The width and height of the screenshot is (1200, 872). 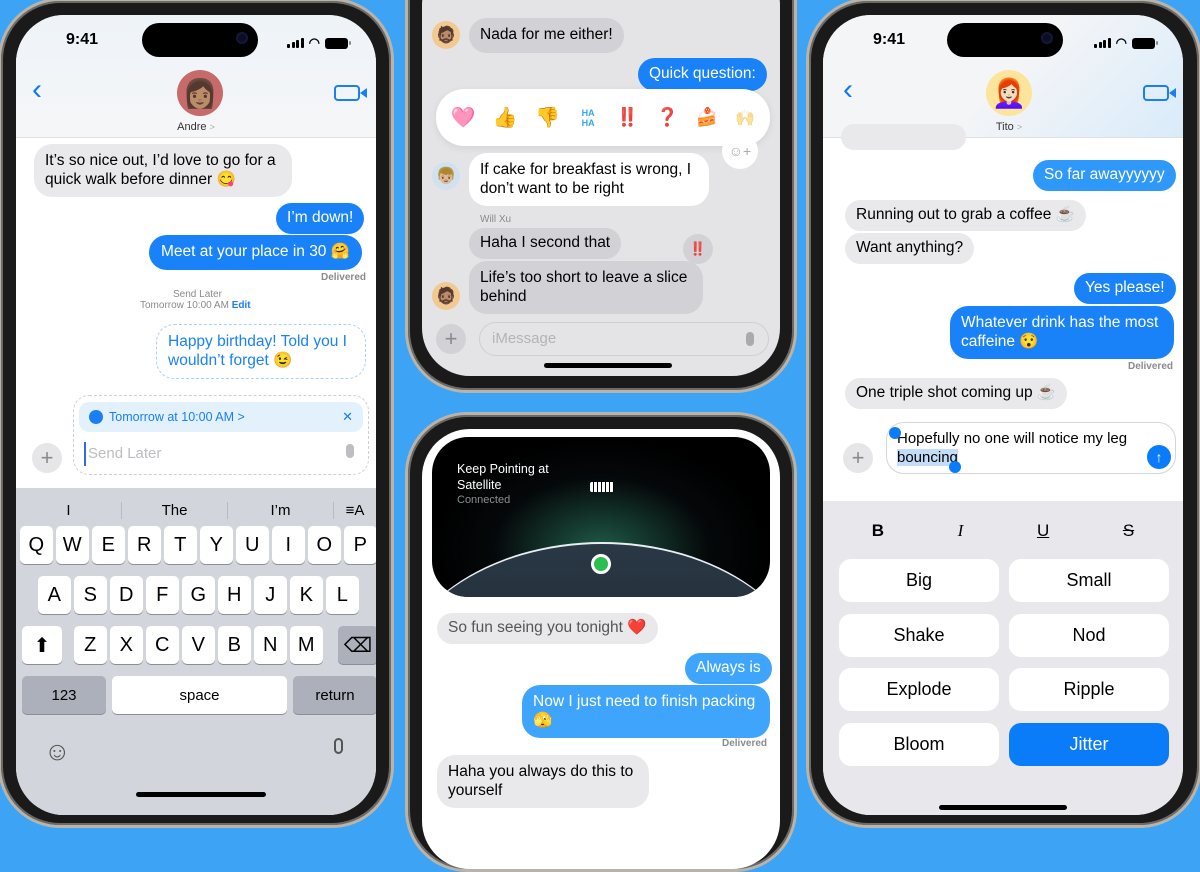 I want to click on effect-jitter-button: Jitter, so click(x=1089, y=744).